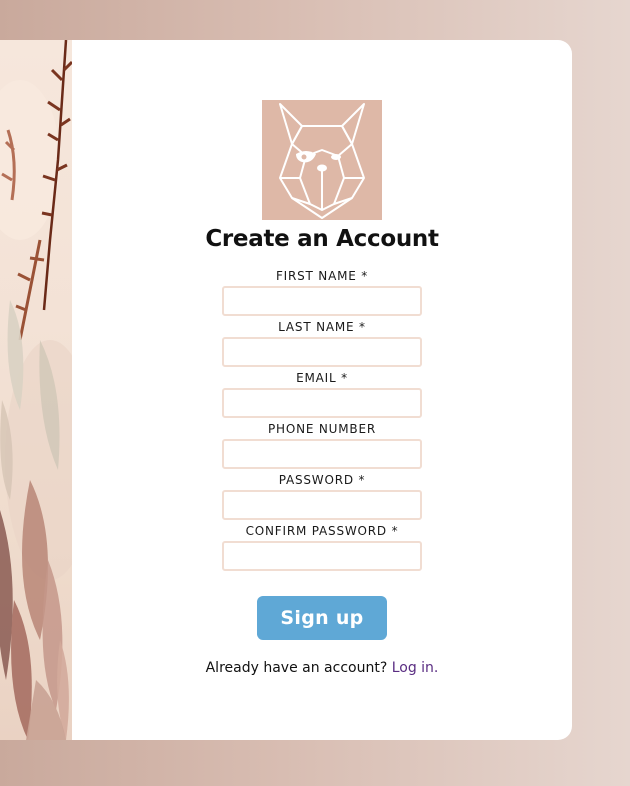  Describe the element at coordinates (322, 454) in the screenshot. I see `phone-number-input` at that location.